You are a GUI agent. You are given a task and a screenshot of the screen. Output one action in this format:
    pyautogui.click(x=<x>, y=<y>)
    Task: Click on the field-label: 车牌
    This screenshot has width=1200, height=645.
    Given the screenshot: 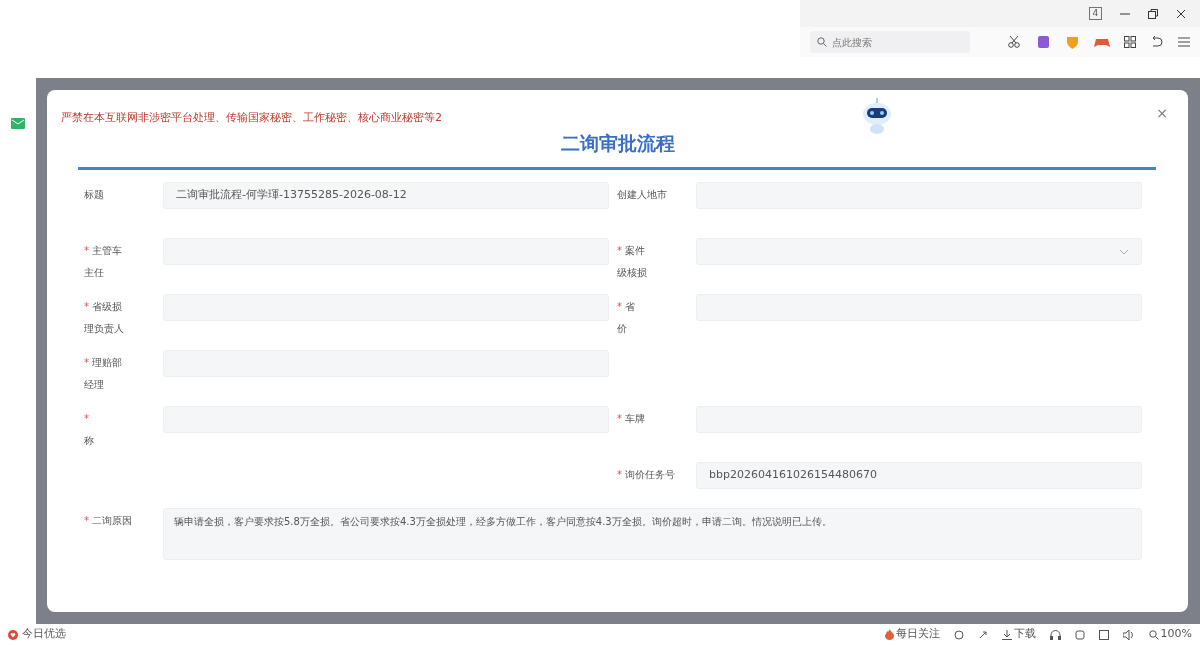 What is the action you would take?
    pyautogui.click(x=635, y=418)
    